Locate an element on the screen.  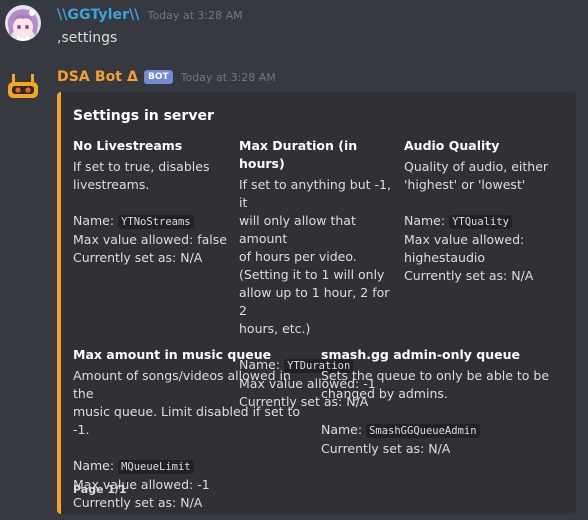
field-key-line: Name: YTQuality is located at coordinates (486, 221).